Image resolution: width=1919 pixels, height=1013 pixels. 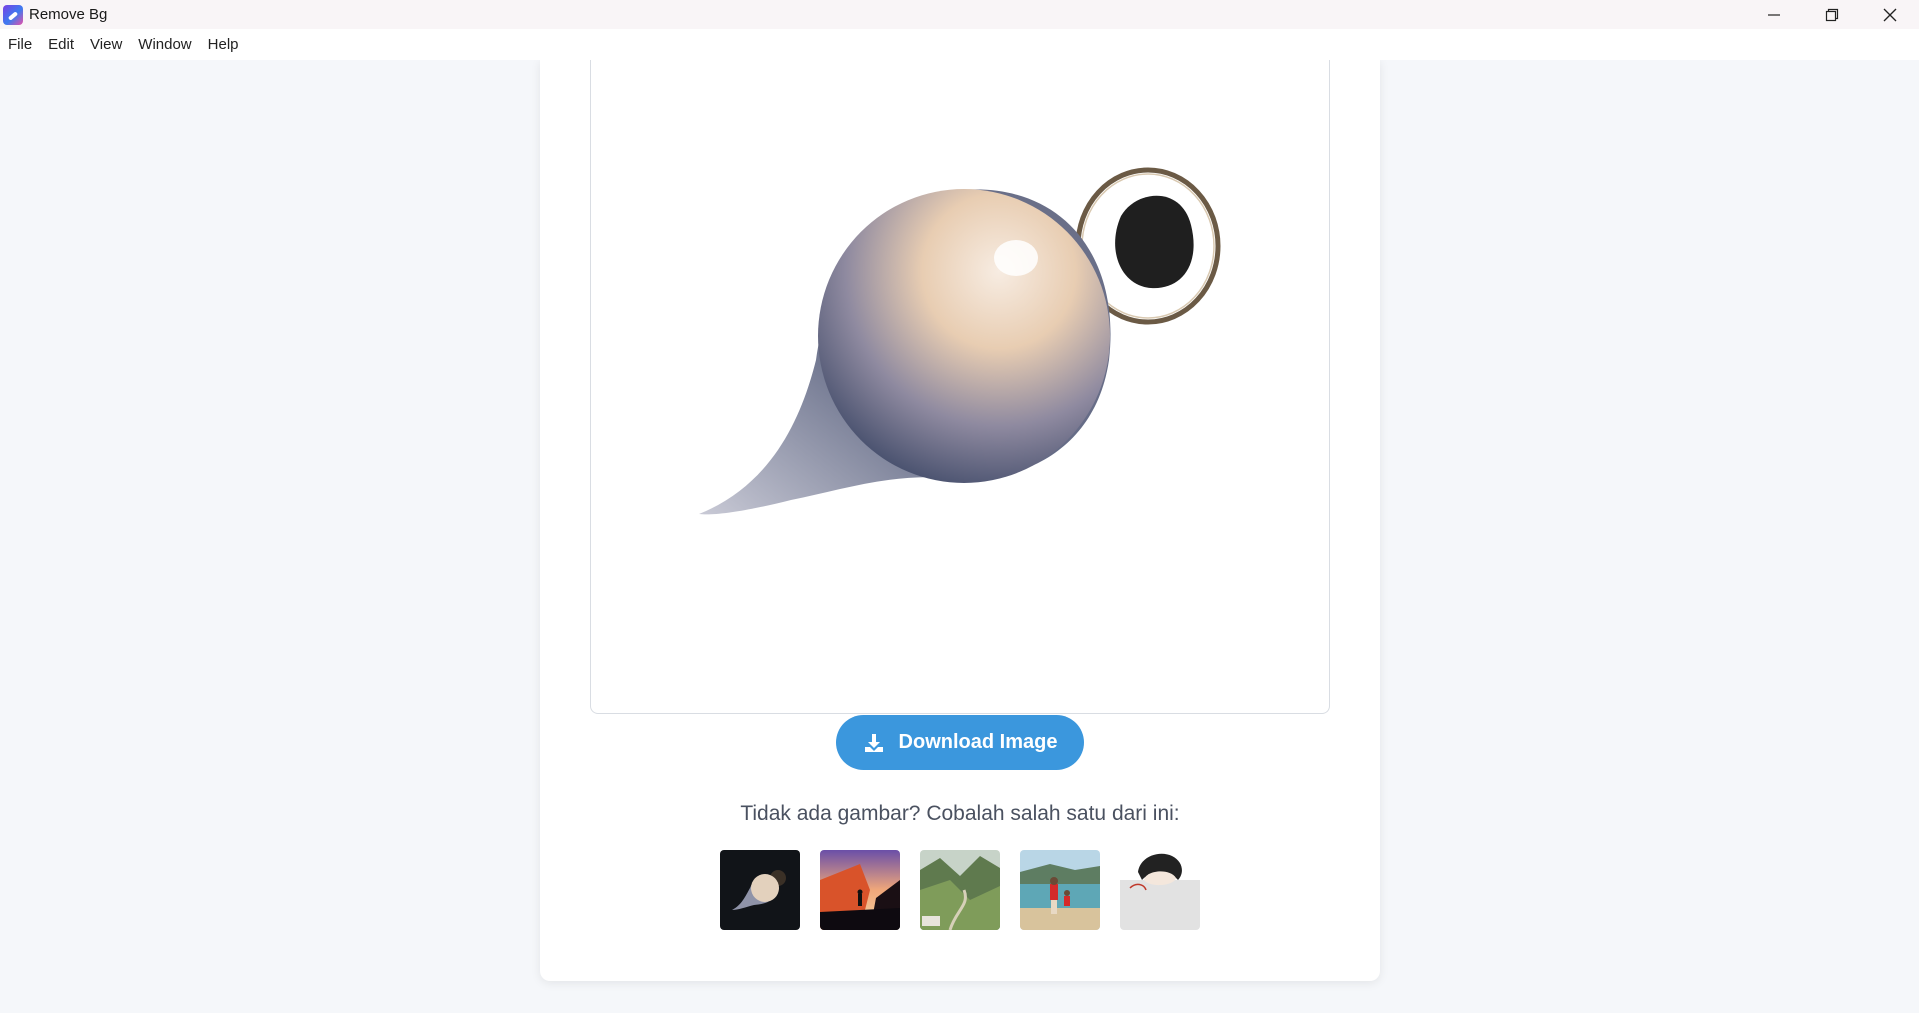 What do you see at coordinates (68, 14) in the screenshot?
I see `window-title: Remove Bg` at bounding box center [68, 14].